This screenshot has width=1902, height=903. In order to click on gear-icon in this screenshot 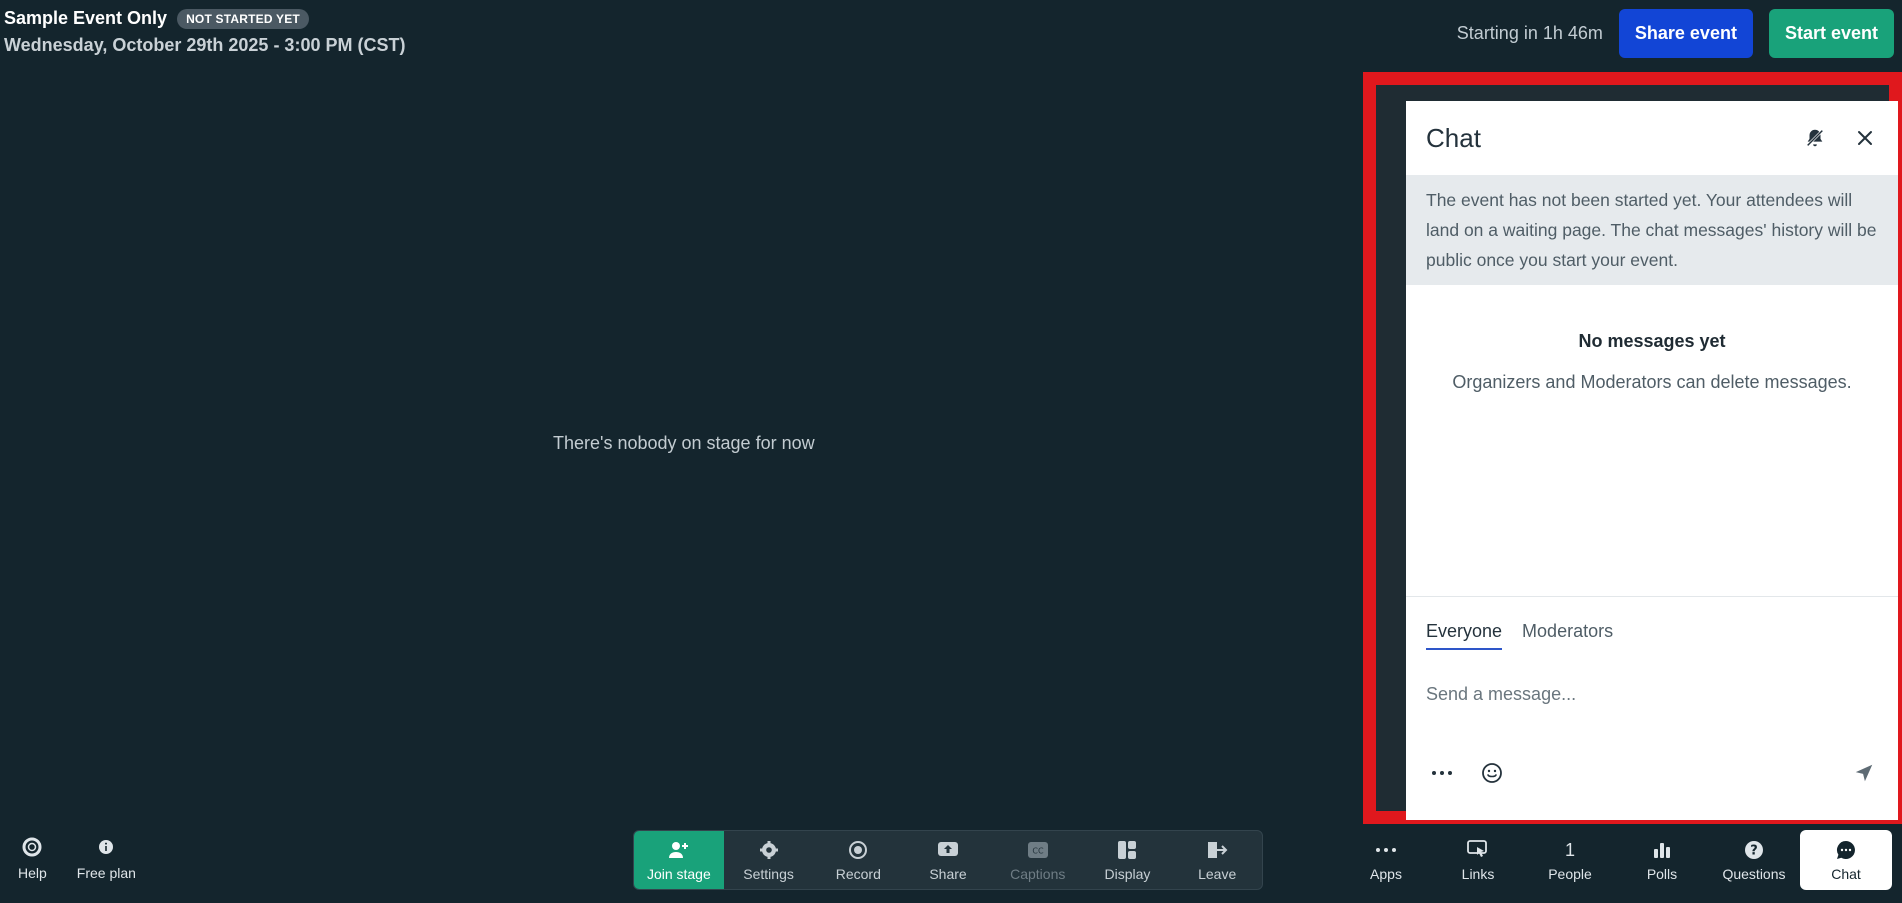, I will do `click(769, 850)`.